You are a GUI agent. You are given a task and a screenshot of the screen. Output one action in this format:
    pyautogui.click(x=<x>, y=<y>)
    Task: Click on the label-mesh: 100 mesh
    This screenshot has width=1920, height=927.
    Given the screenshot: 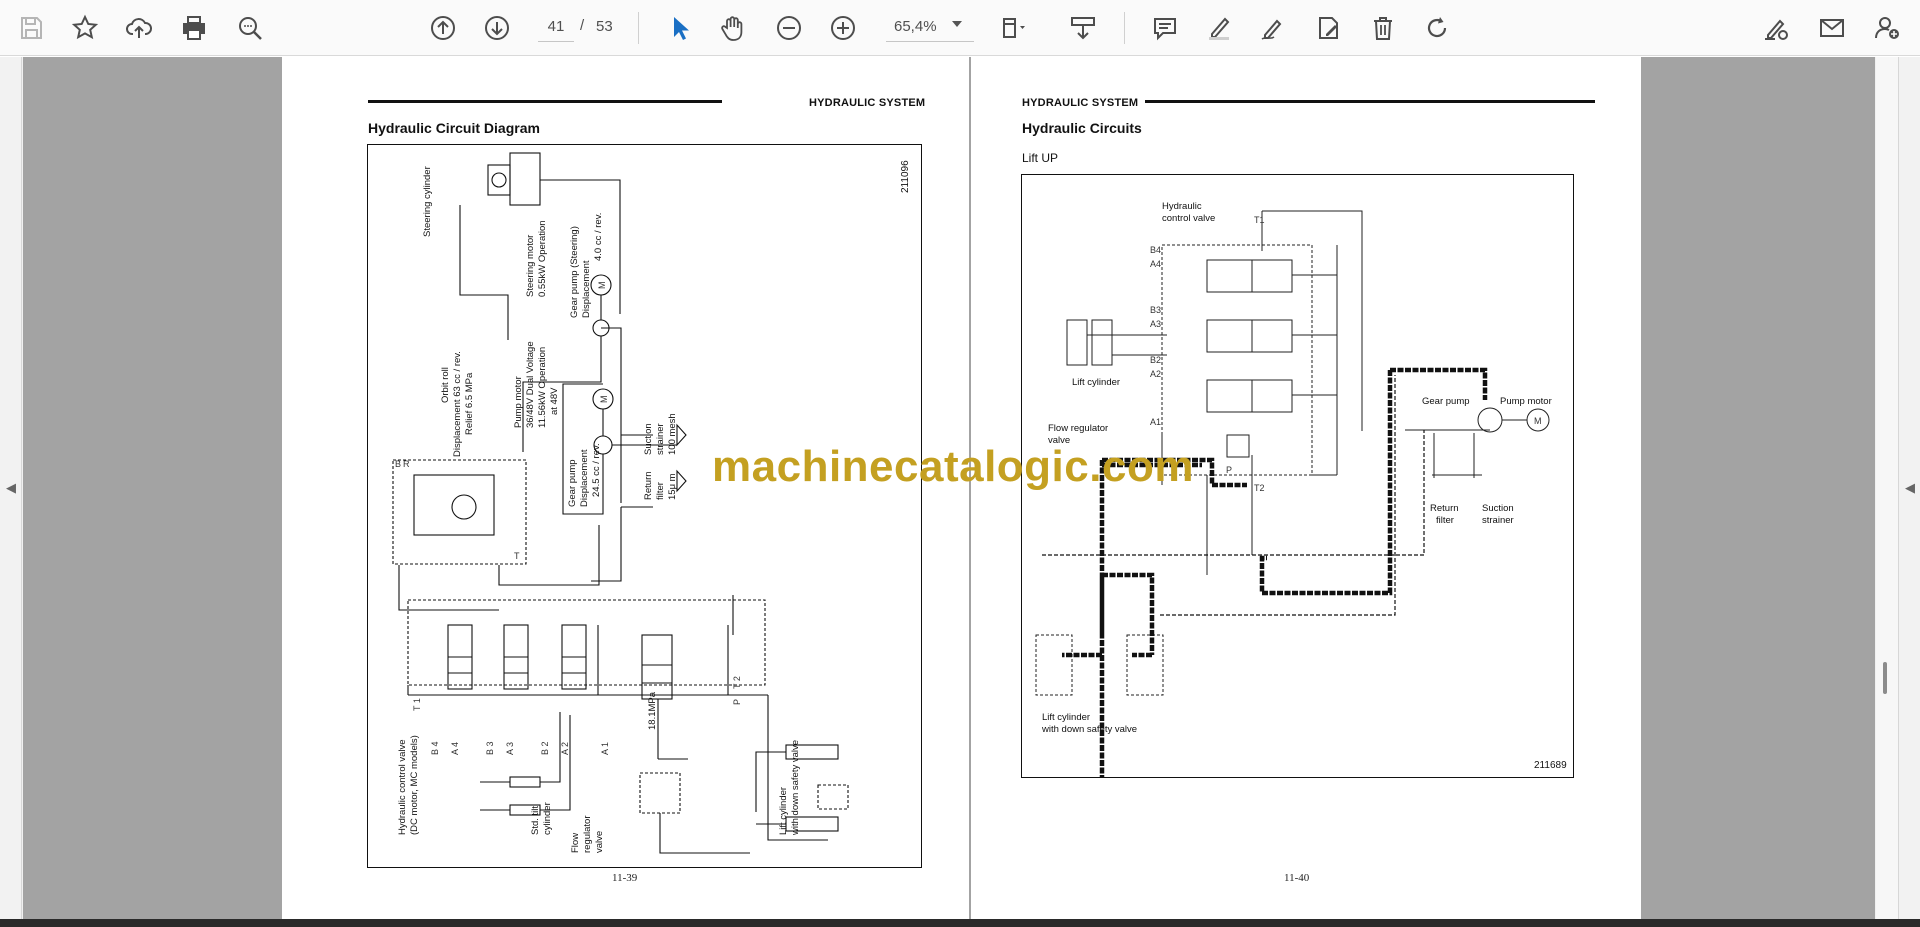 What is the action you would take?
    pyautogui.click(x=672, y=434)
    